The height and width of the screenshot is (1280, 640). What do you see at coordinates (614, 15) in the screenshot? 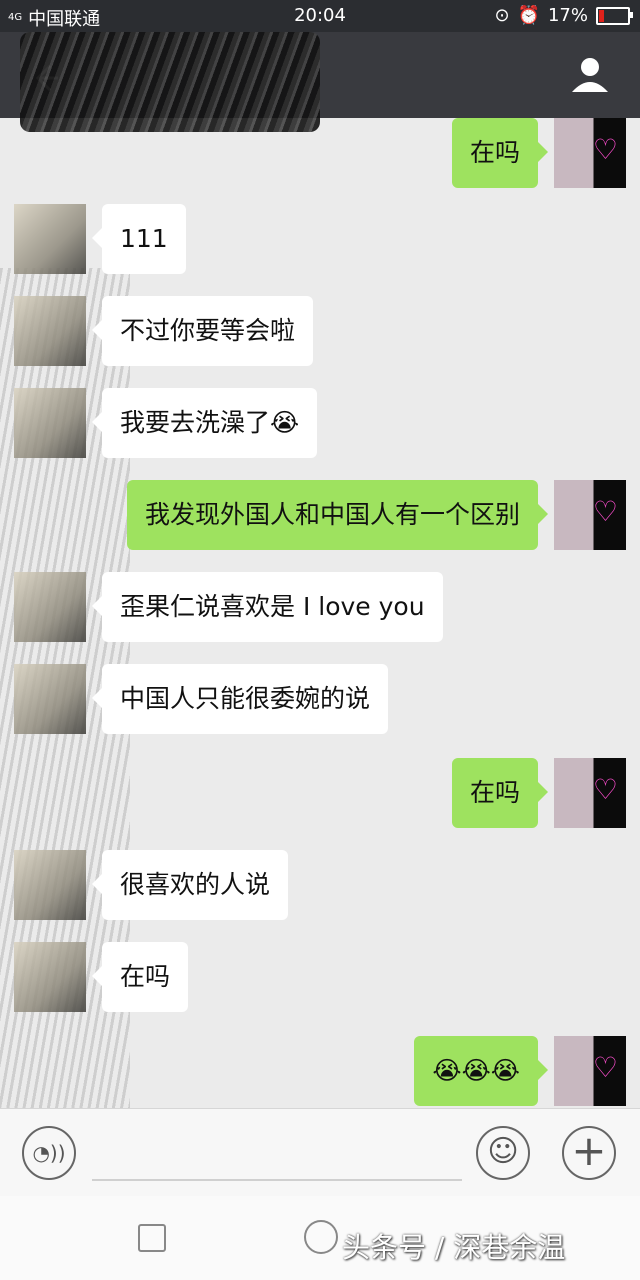
I see `battery-icon` at bounding box center [614, 15].